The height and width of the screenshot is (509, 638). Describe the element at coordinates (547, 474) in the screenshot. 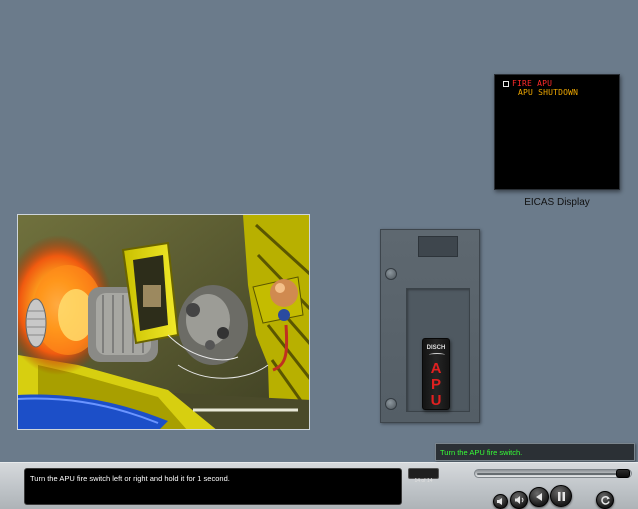

I see `progress-slider-fill` at that location.